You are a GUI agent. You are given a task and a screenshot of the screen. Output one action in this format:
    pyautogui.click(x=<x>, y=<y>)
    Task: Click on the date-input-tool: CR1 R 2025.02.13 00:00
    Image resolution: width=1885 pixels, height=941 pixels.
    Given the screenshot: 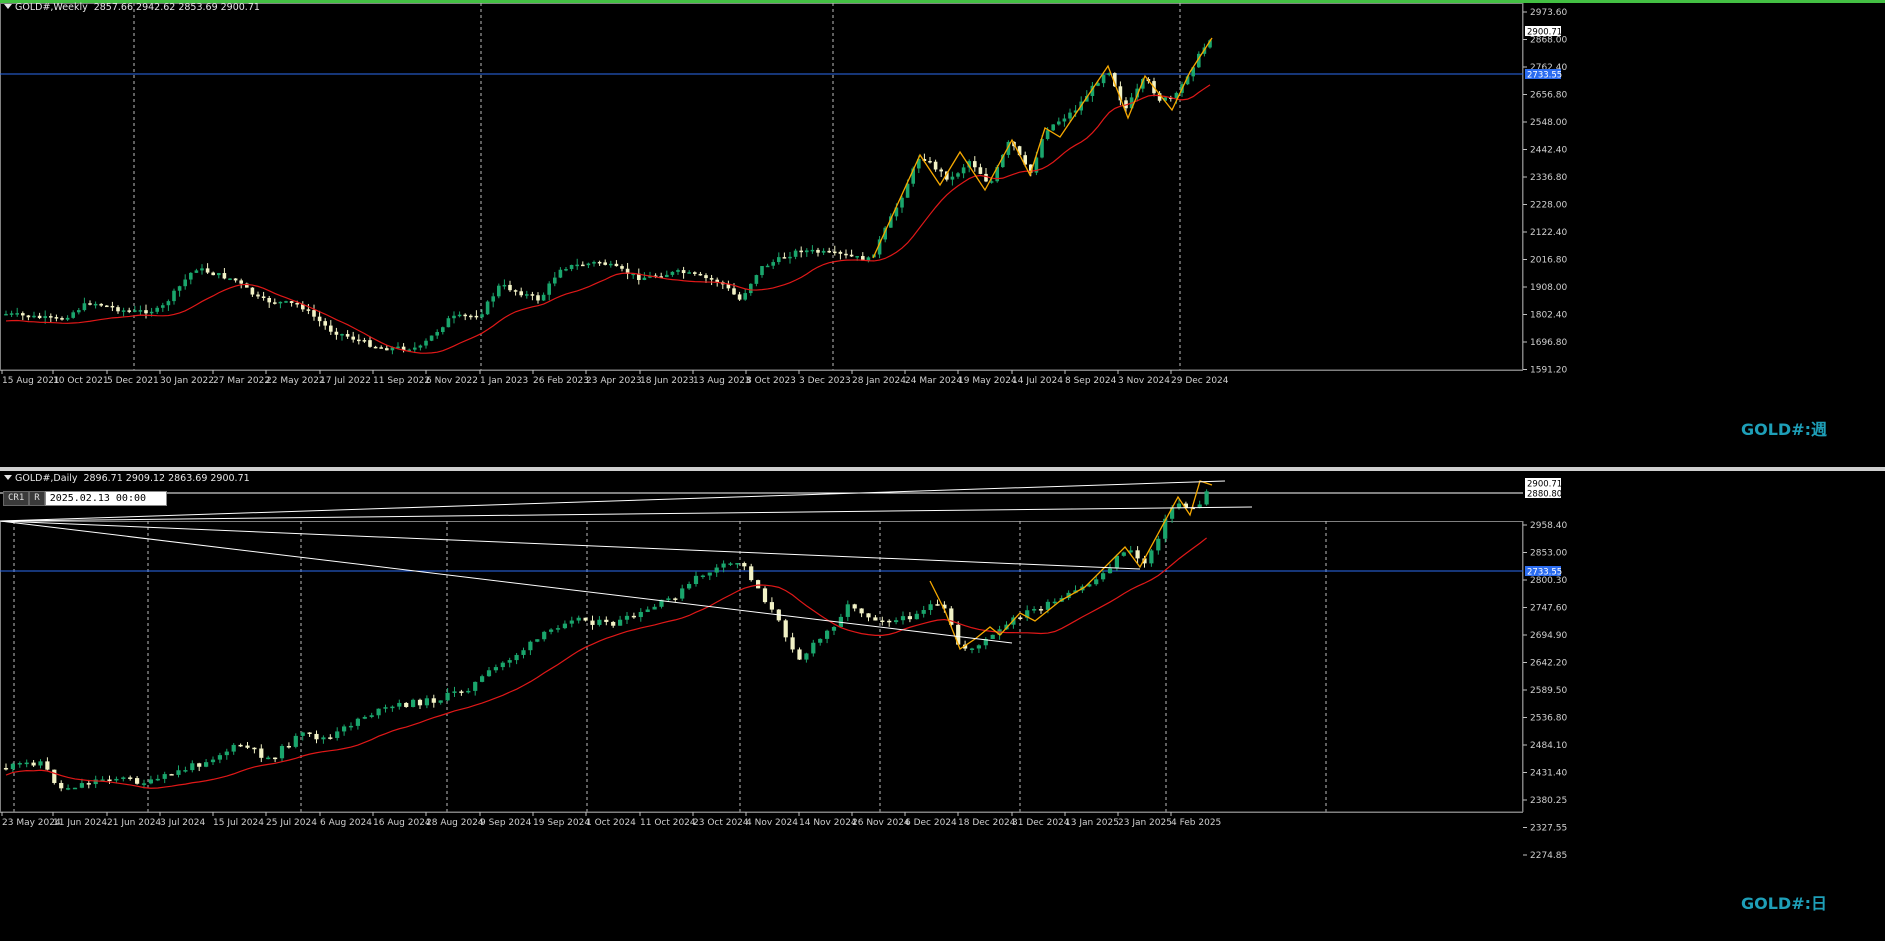 What is the action you would take?
    pyautogui.click(x=85, y=498)
    